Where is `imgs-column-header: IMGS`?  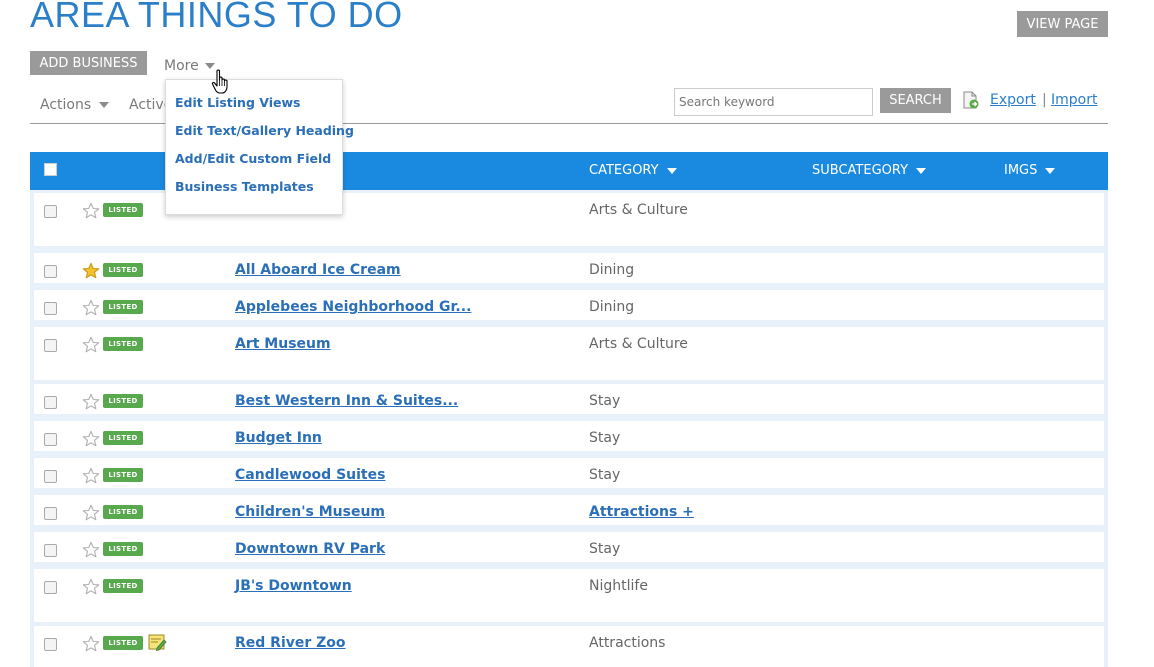 imgs-column-header: IMGS is located at coordinates (1030, 170).